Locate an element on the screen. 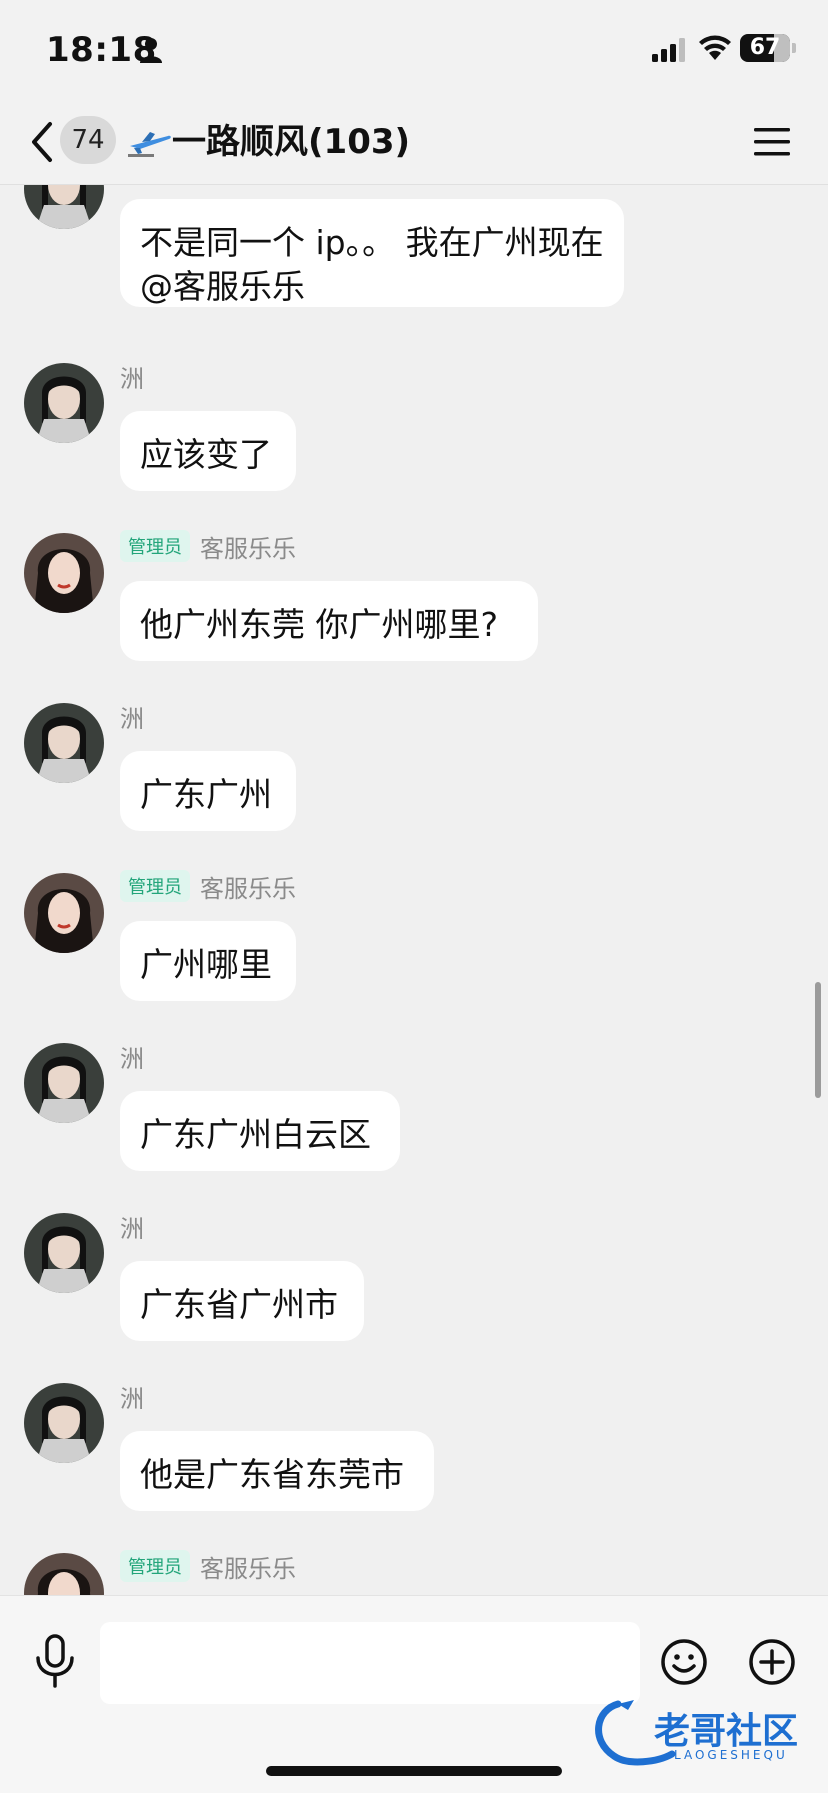  scrollbar is located at coordinates (818, 1040).